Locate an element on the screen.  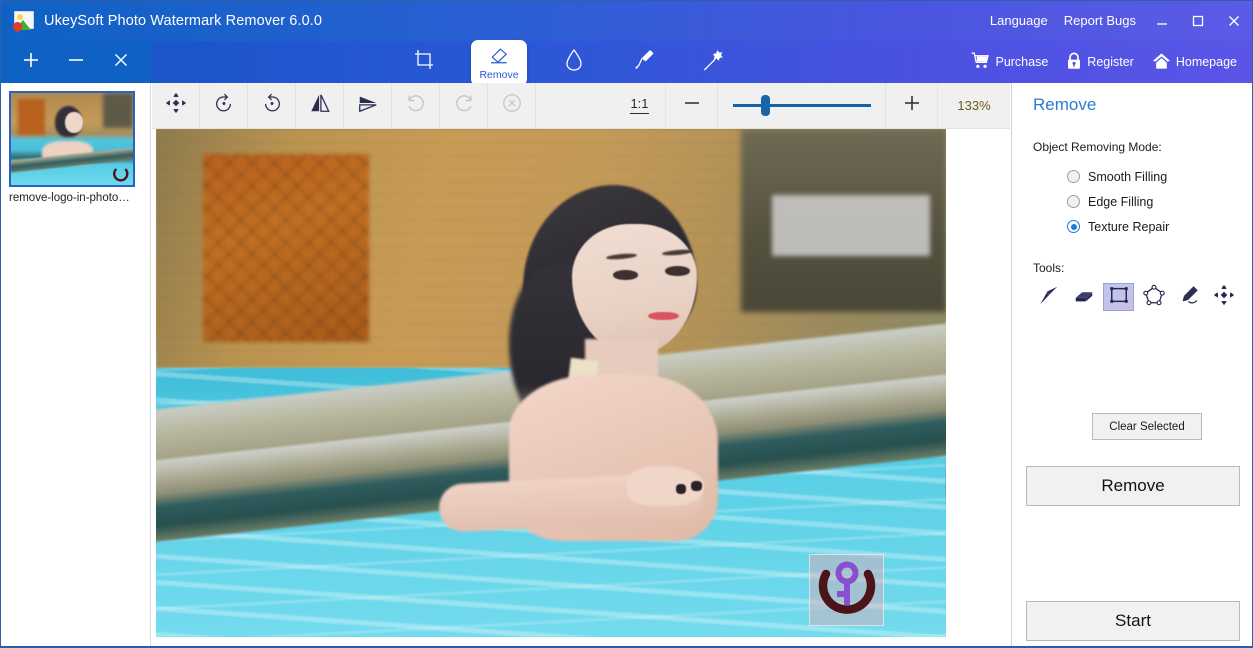
toolbar-right-links: Purchase Register Homepage is located at coordinates (1104, 62).